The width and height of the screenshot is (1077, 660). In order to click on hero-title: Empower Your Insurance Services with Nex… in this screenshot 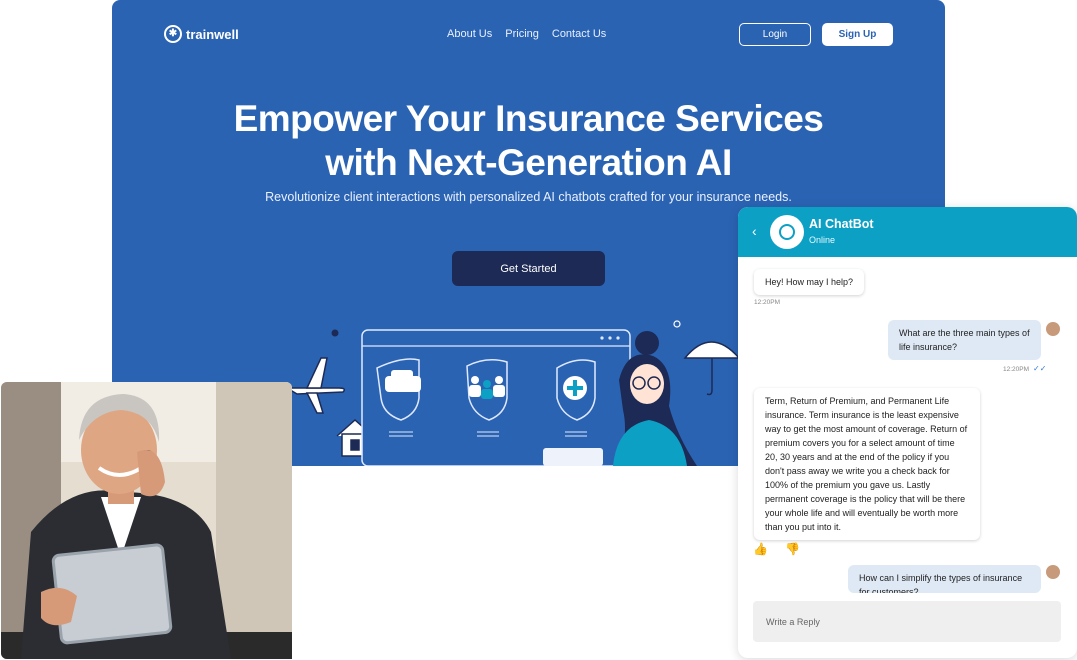, I will do `click(528, 141)`.